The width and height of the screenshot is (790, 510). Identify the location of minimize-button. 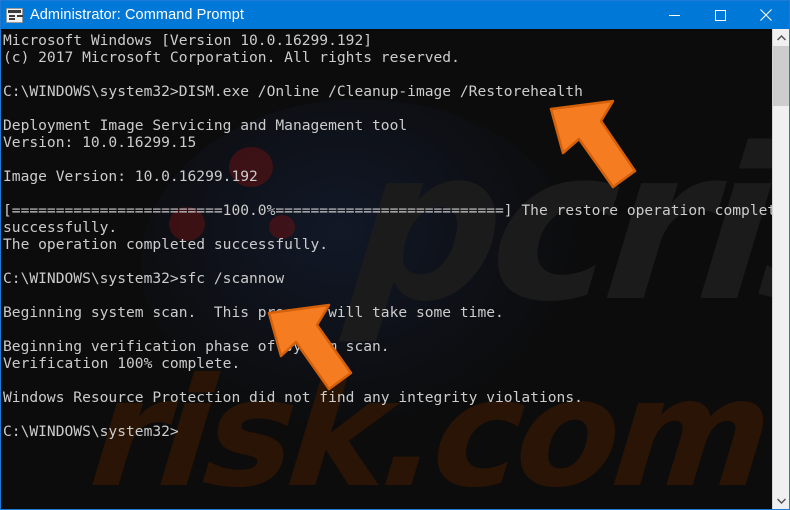
(674, 15).